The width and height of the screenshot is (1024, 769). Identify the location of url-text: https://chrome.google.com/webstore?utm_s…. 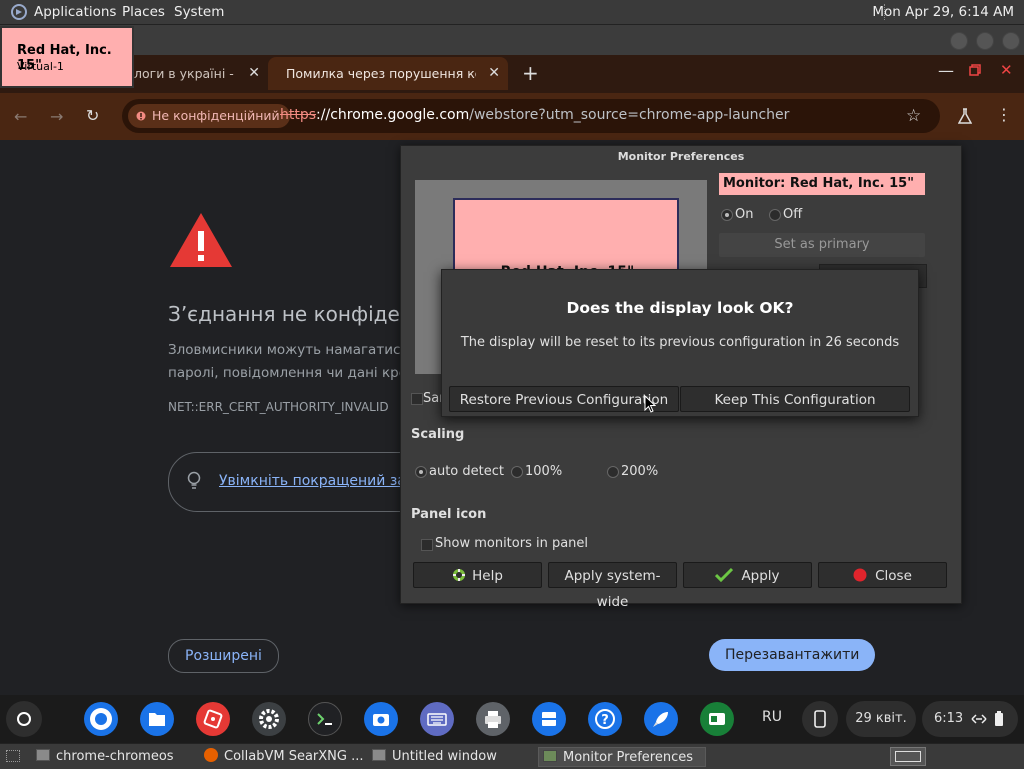
(534, 115).